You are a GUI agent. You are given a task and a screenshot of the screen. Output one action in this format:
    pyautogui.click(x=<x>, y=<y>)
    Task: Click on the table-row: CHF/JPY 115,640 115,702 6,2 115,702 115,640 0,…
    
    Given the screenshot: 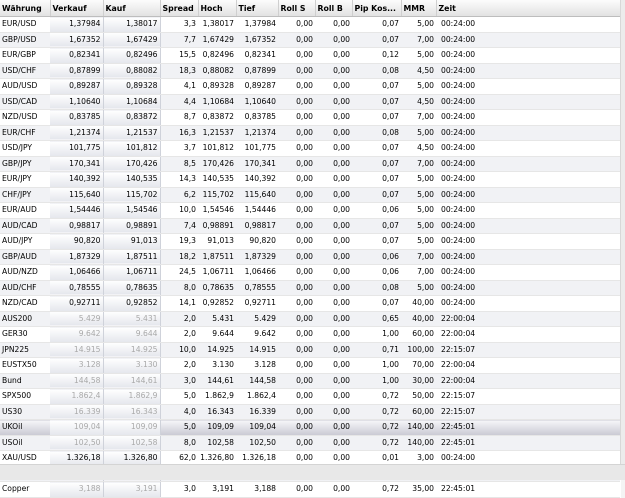 What is the action you would take?
    pyautogui.click(x=310, y=195)
    